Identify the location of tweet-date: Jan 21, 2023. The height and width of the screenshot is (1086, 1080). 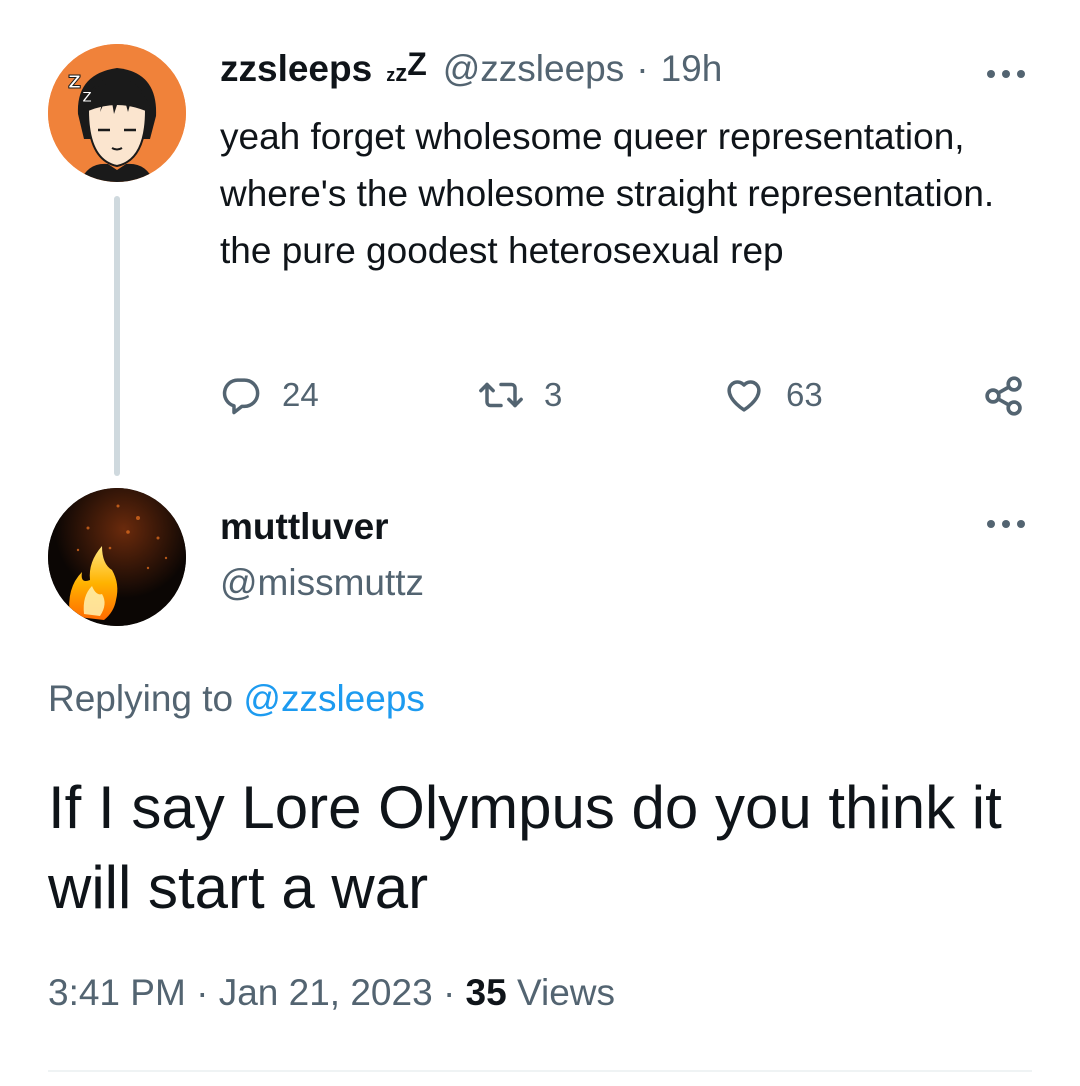
(326, 992).